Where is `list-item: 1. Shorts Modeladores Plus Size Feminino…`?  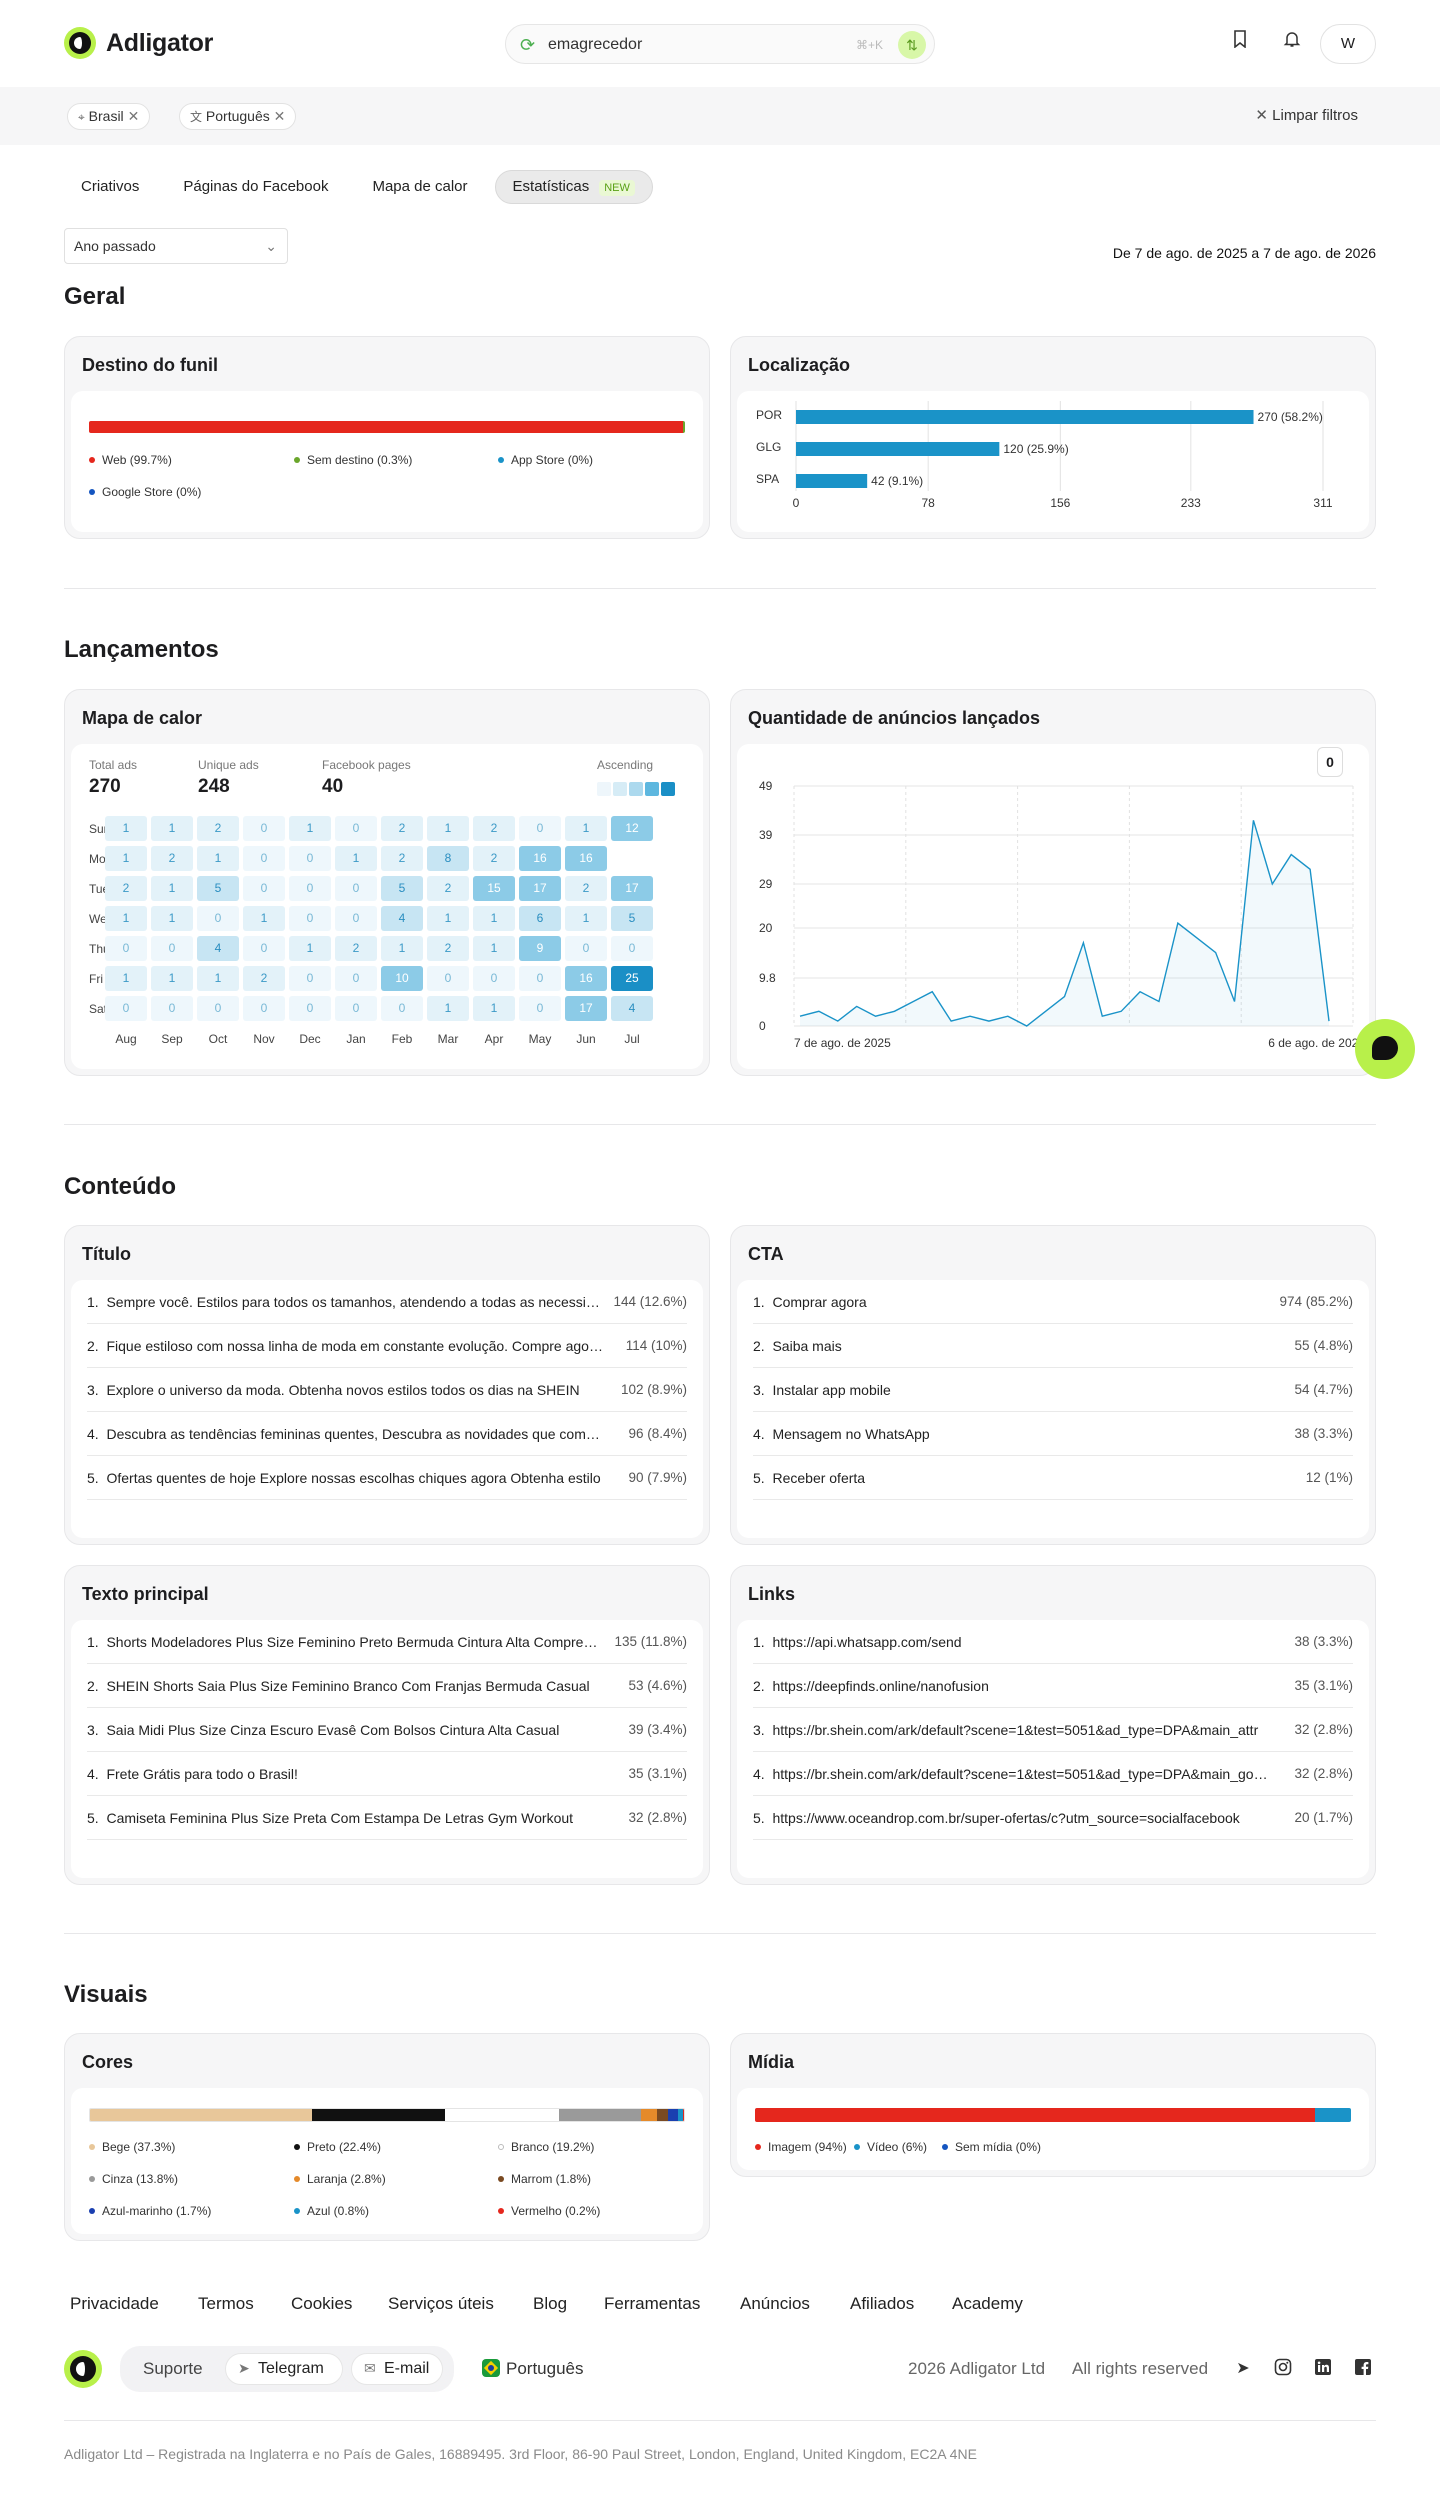 list-item: 1. Shorts Modeladores Plus Size Feminino… is located at coordinates (387, 1642).